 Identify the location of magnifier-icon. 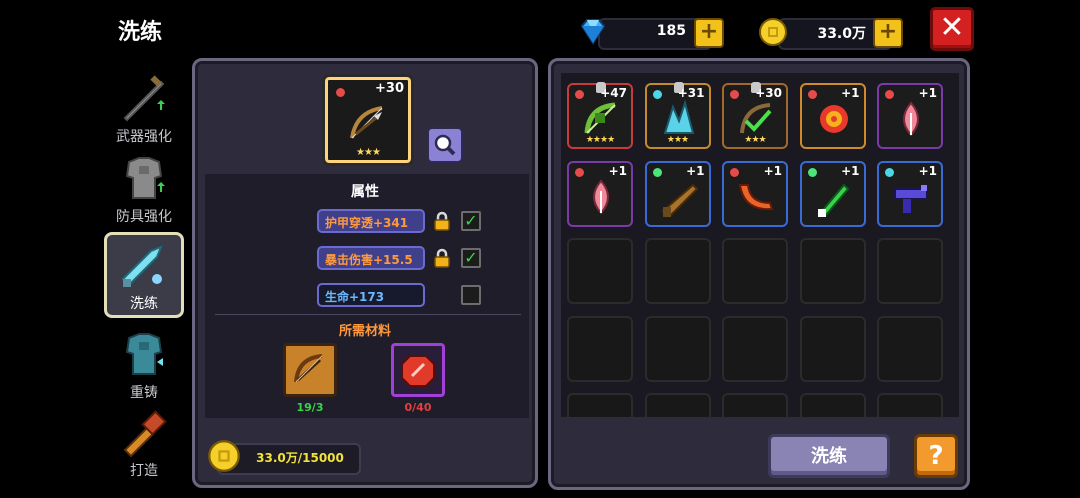
(445, 145).